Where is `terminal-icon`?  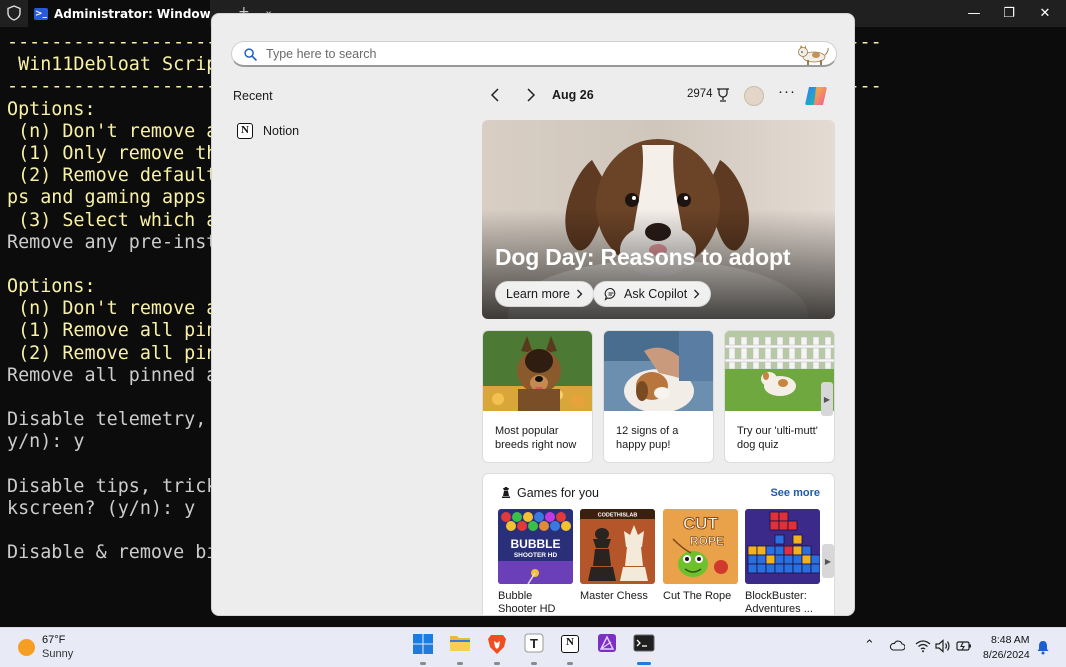
terminal-icon is located at coordinates (644, 643).